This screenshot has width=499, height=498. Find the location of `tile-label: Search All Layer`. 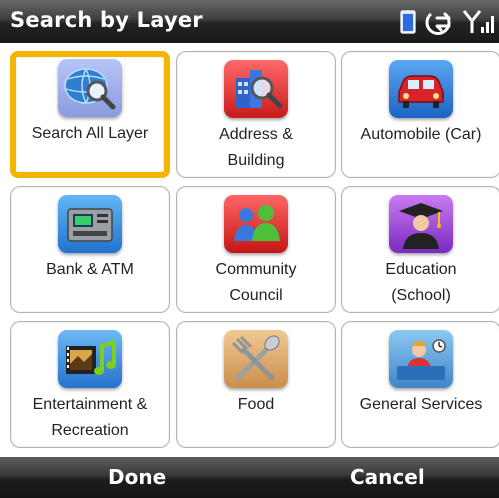

tile-label: Search All Layer is located at coordinates (90, 133).